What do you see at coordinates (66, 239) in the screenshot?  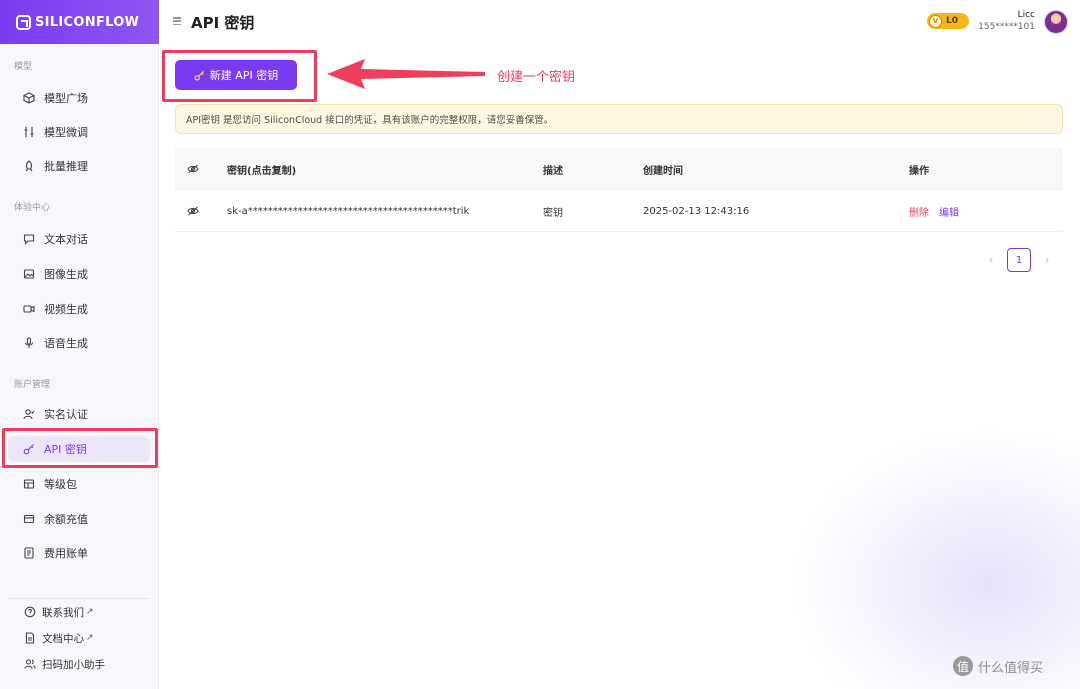 I see `sidebar-item-label: 文本对话` at bounding box center [66, 239].